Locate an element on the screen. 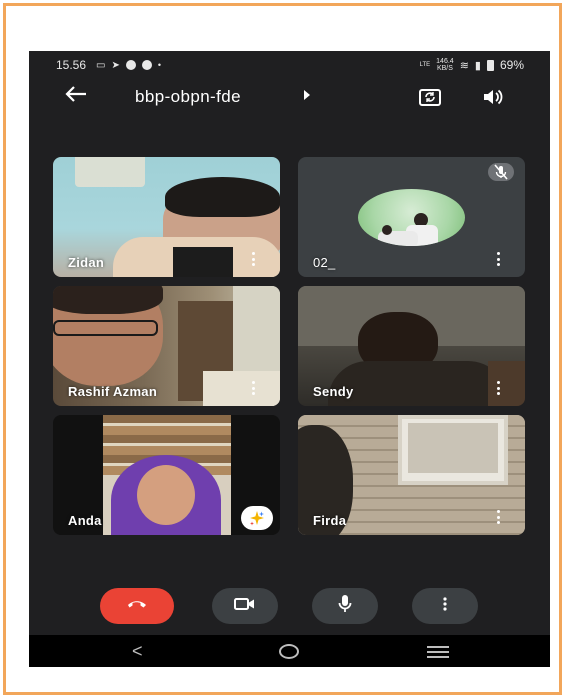 This screenshot has height=698, width=565. end-call-icon is located at coordinates (137, 606).